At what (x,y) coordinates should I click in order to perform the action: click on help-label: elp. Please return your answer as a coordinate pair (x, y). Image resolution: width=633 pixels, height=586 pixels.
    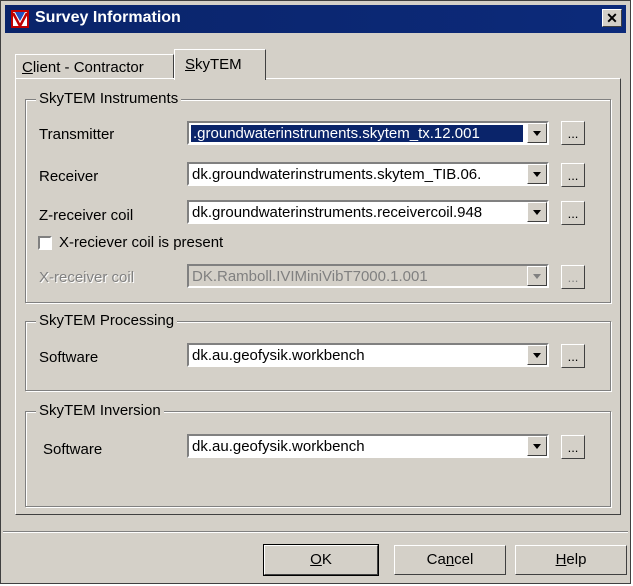
    Looking at the image, I should click on (576, 559).